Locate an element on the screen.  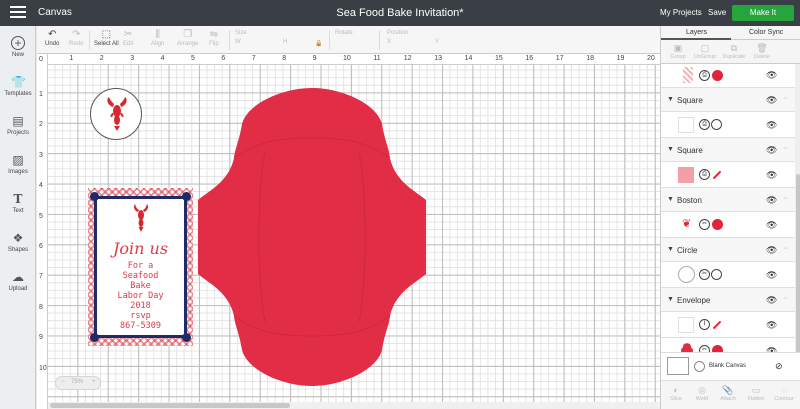
layer-thumbnail is located at coordinates (686, 125).